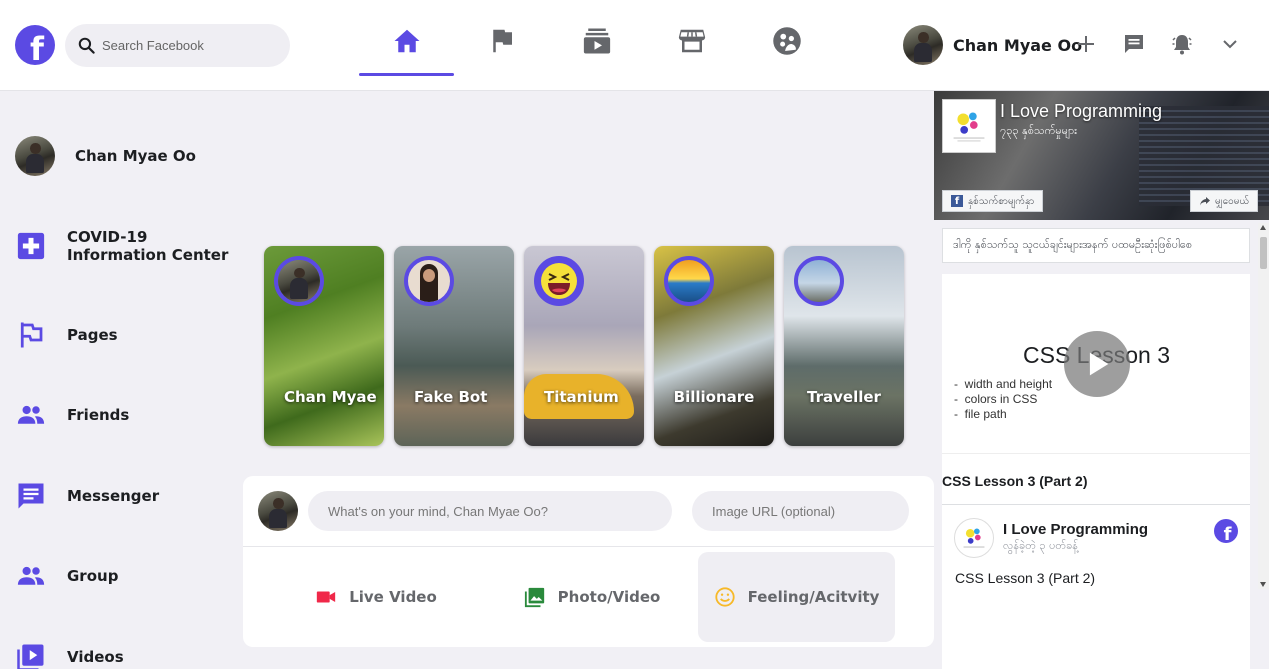 The width and height of the screenshot is (1269, 669). Describe the element at coordinates (588, 546) in the screenshot. I see `divider` at that location.